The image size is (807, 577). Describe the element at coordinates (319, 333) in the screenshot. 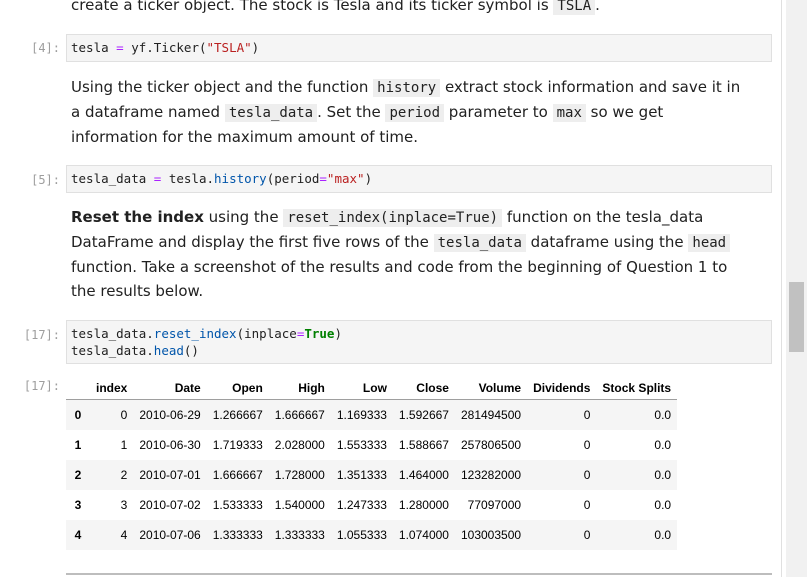

I see `code-keyword: True` at that location.